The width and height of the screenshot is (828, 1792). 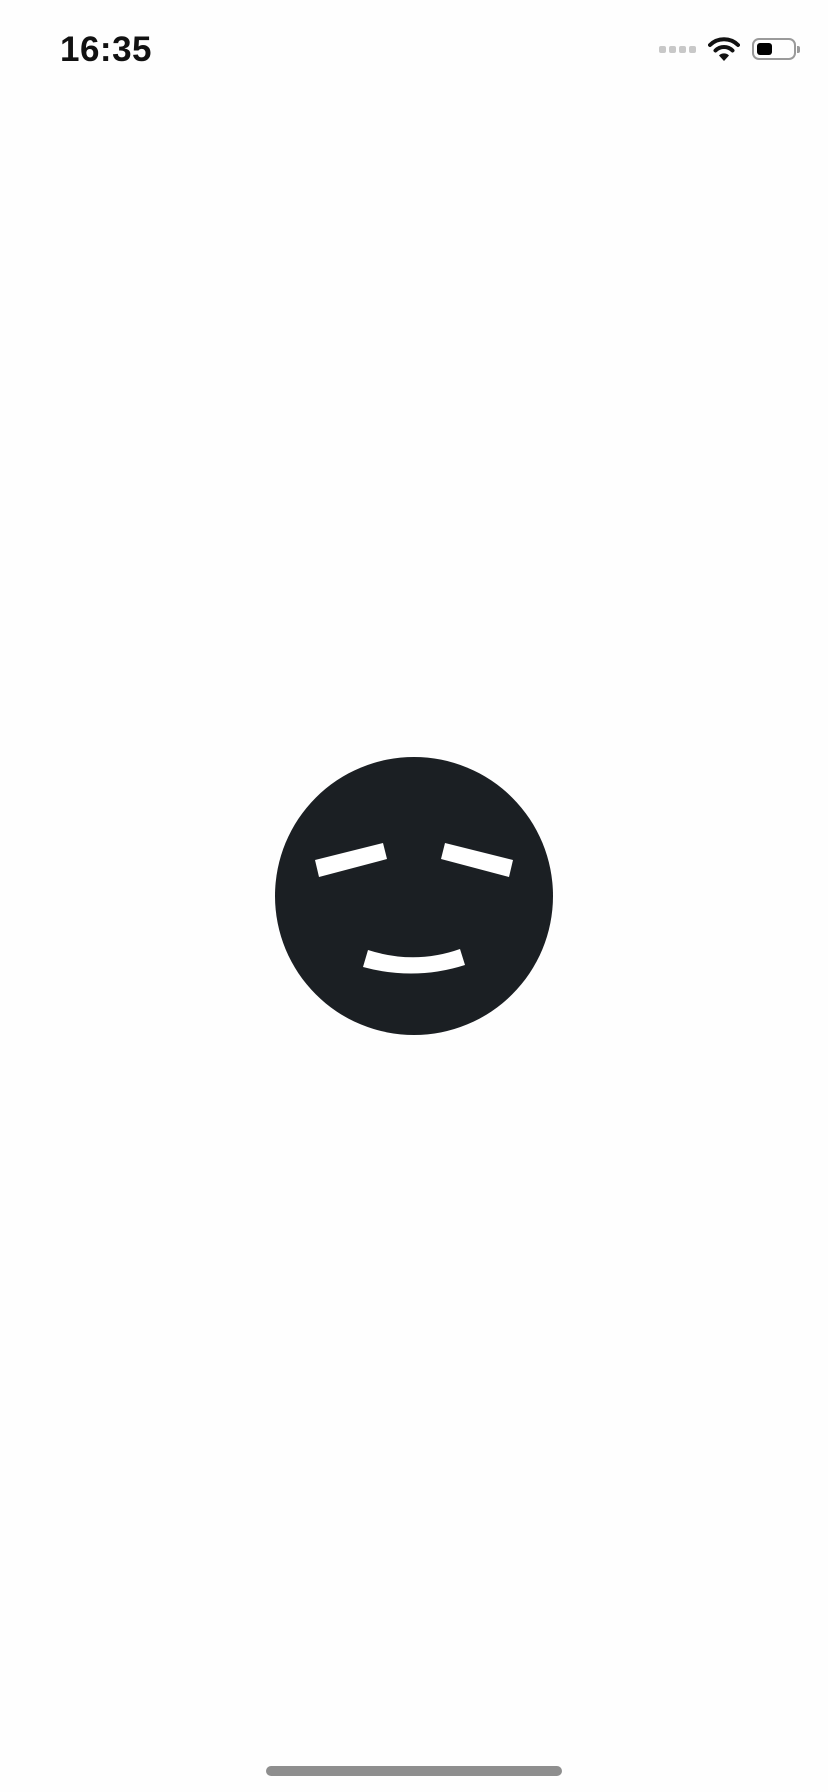 I want to click on home-indicator, so click(x=414, y=1771).